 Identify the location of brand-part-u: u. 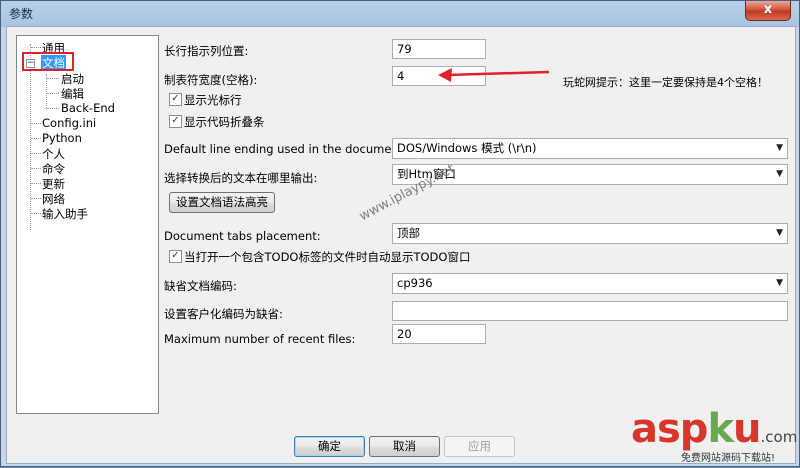
(747, 429).